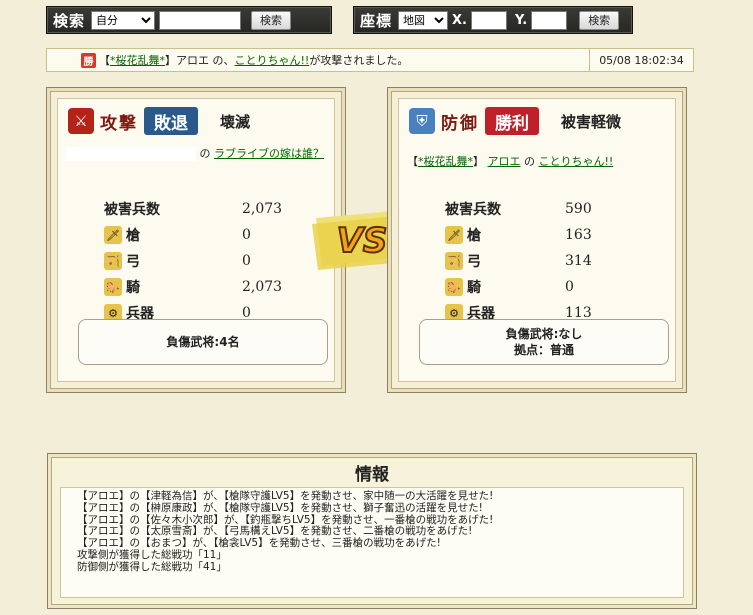 This screenshot has height=615, width=753. What do you see at coordinates (376, 20) in the screenshot?
I see `coord-label: 座標` at bounding box center [376, 20].